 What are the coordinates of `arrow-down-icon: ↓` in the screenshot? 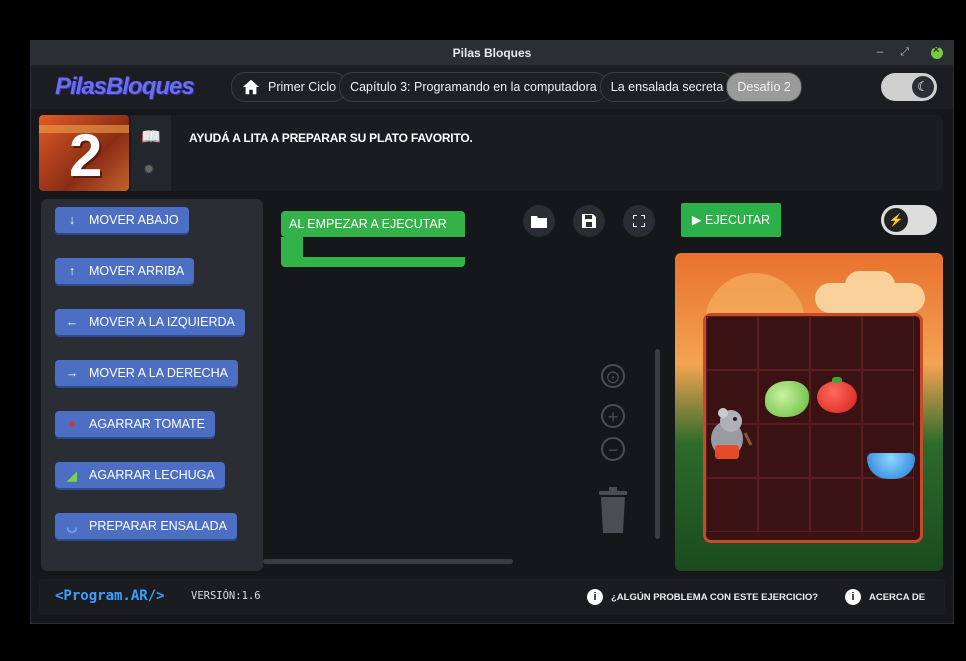 It's located at (72, 220).